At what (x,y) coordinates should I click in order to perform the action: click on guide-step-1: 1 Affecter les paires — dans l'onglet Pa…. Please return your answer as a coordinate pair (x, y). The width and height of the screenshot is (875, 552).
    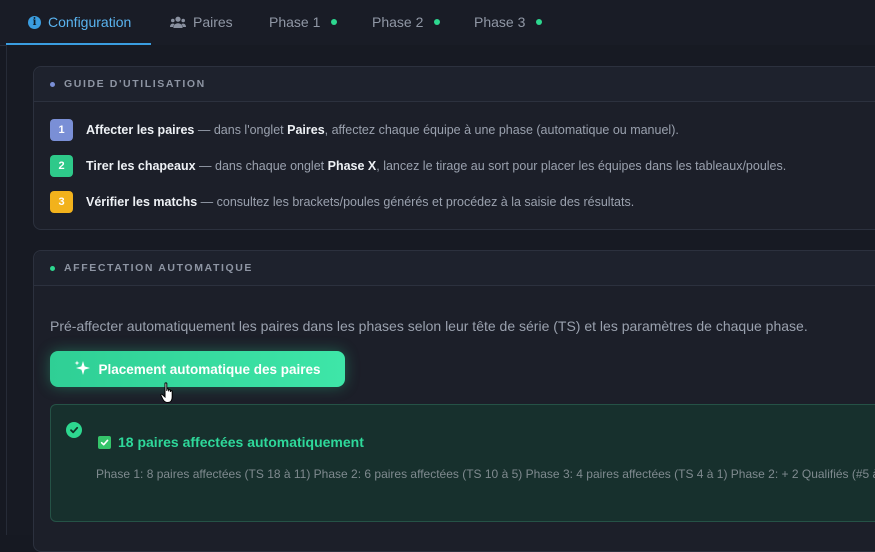
    Looking at the image, I should click on (364, 130).